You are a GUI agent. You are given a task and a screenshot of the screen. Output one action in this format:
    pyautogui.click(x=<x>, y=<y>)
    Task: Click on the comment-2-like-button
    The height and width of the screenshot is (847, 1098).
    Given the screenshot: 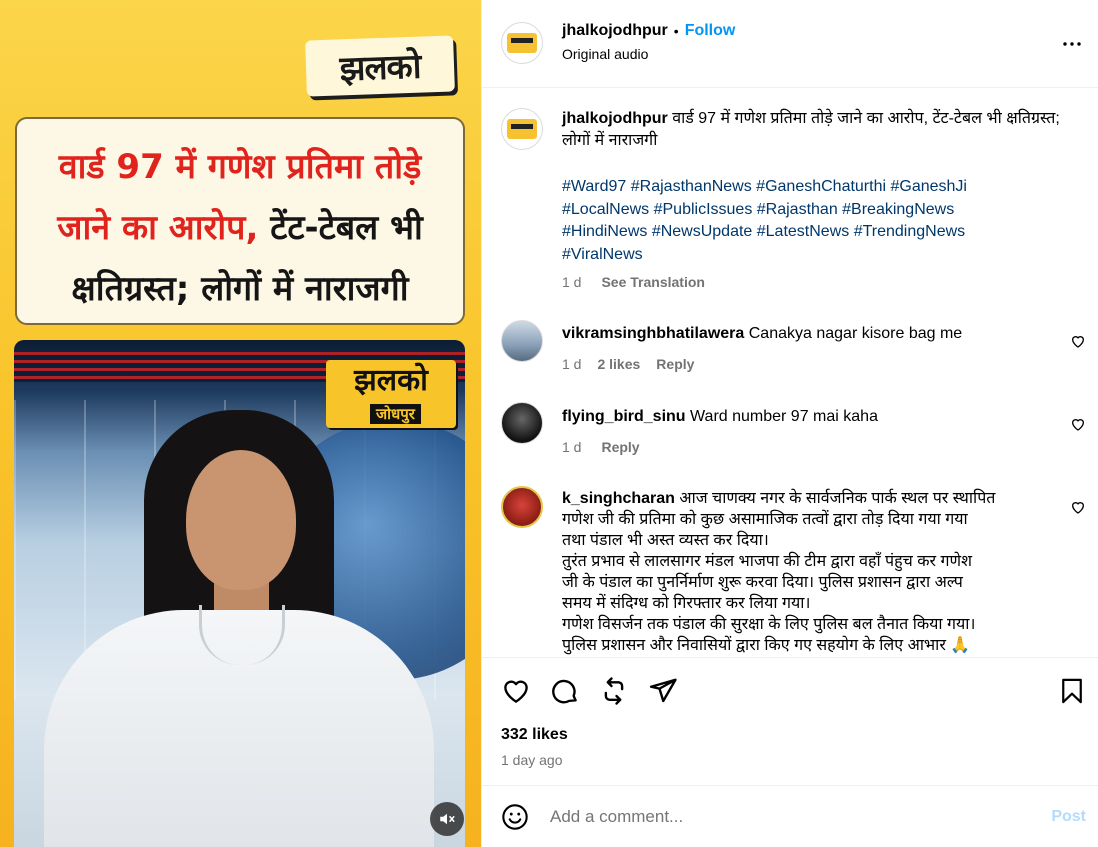 What is the action you would take?
    pyautogui.click(x=1078, y=426)
    